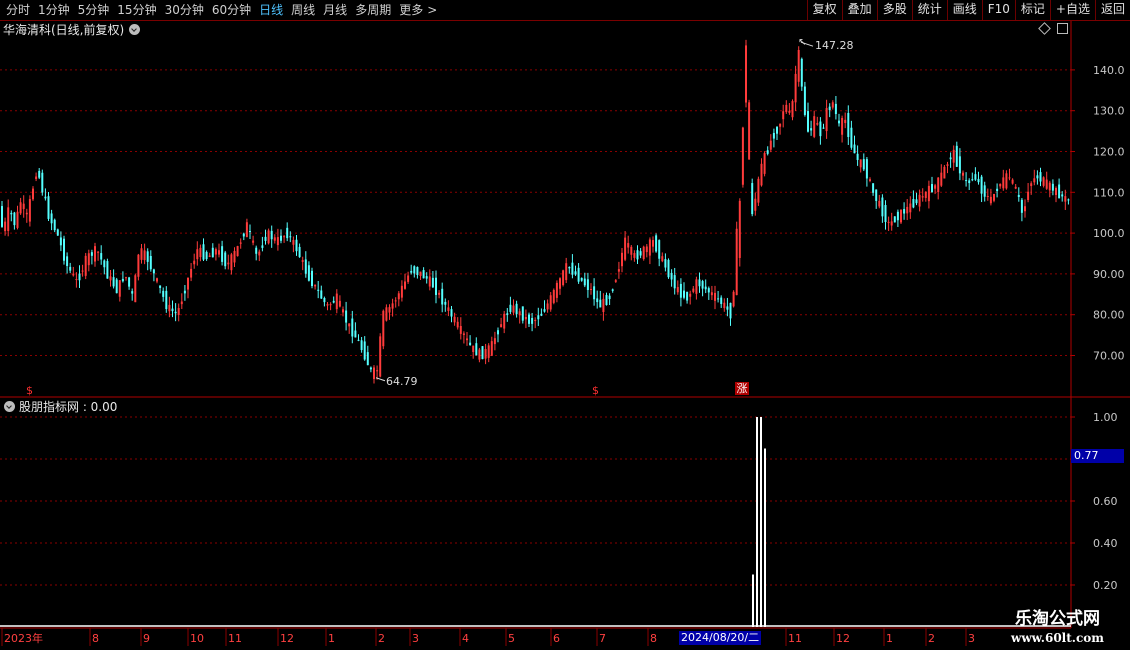 The image size is (1130, 650). I want to click on period-tab-5: 60分钟, so click(231, 10).